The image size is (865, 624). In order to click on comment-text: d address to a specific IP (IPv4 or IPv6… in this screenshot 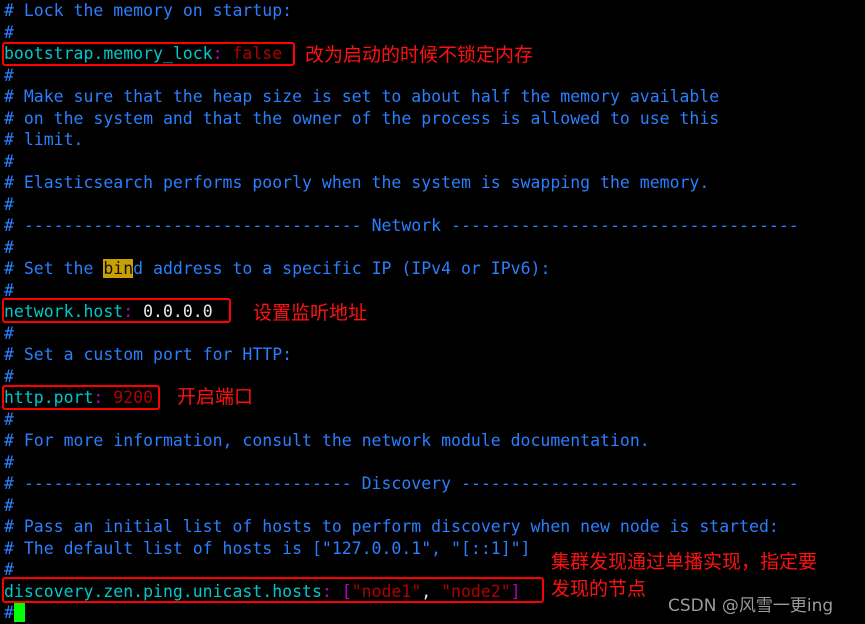, I will do `click(342, 268)`.